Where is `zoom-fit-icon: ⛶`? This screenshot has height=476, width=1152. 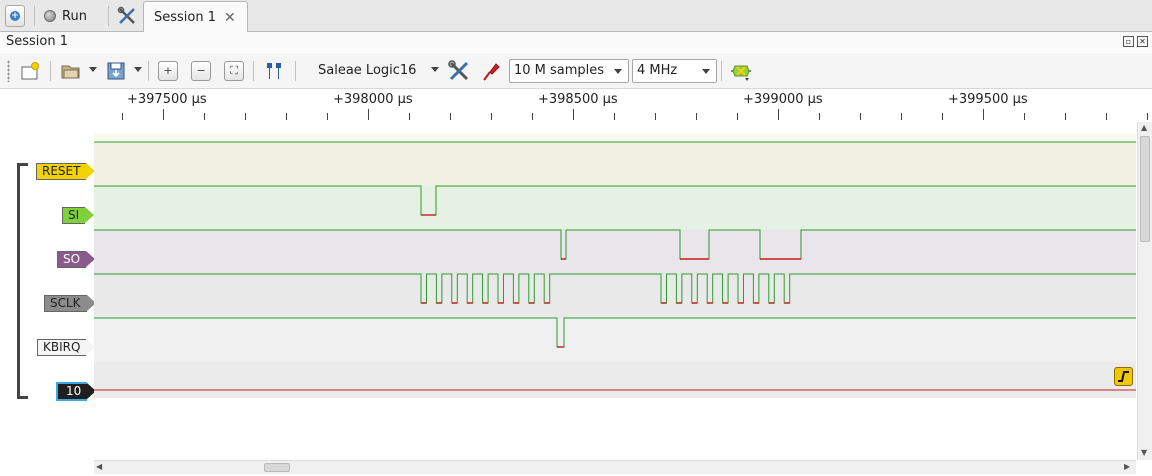
zoom-fit-icon: ⛶ is located at coordinates (234, 71).